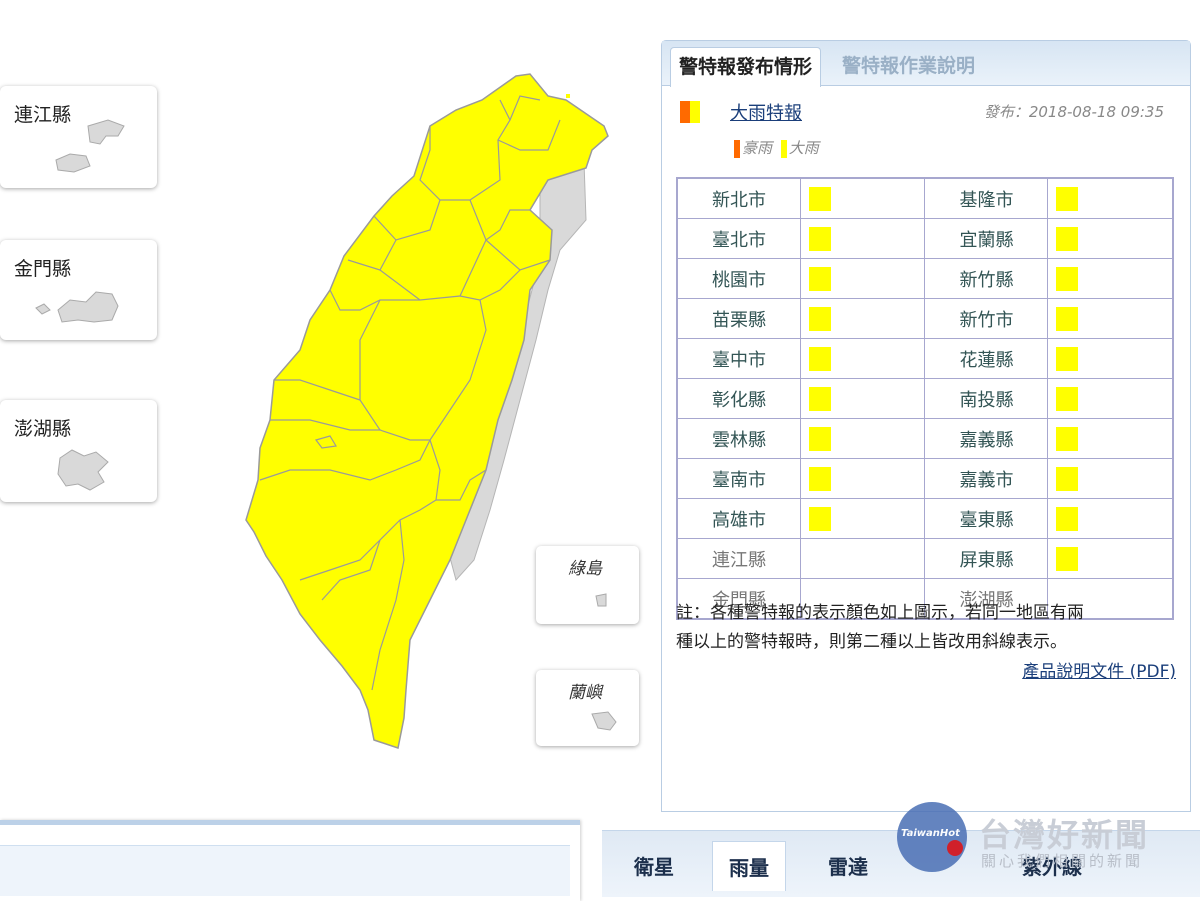 This screenshot has width=1200, height=901. Describe the element at coordinates (738, 558) in the screenshot. I see `region-name: 連江縣` at that location.